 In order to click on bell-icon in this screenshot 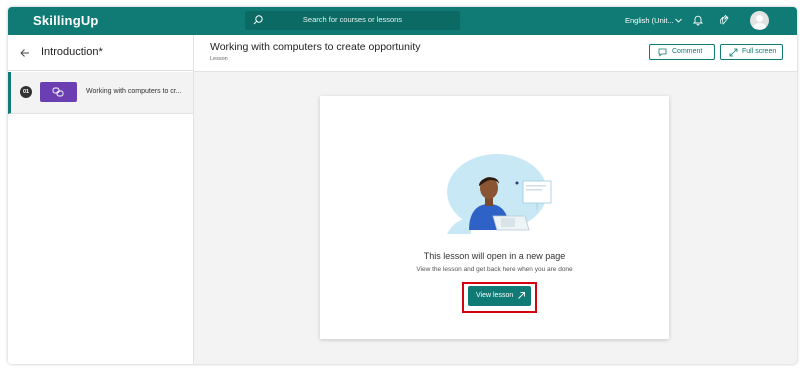, I will do `click(698, 20)`.